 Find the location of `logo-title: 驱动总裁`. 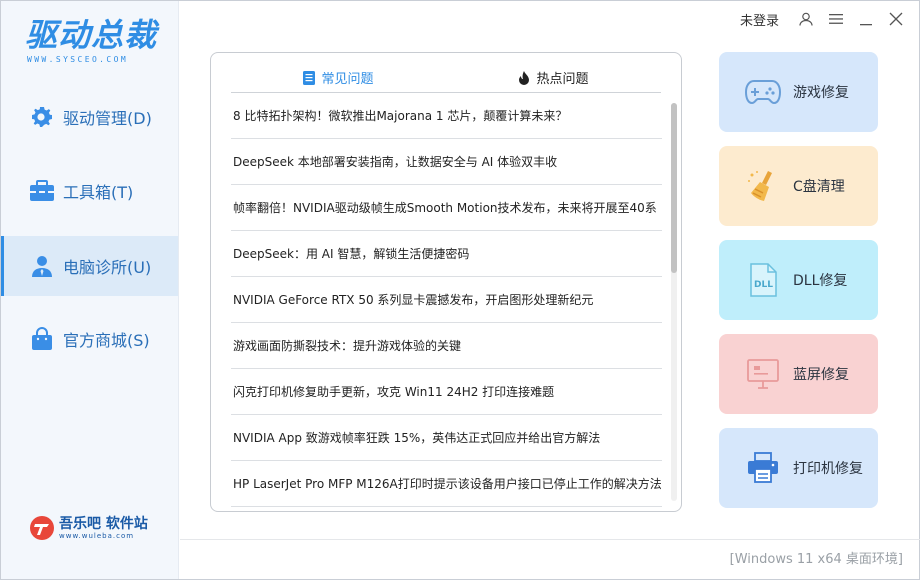

logo-title: 驱动总裁 is located at coordinates (91, 35).